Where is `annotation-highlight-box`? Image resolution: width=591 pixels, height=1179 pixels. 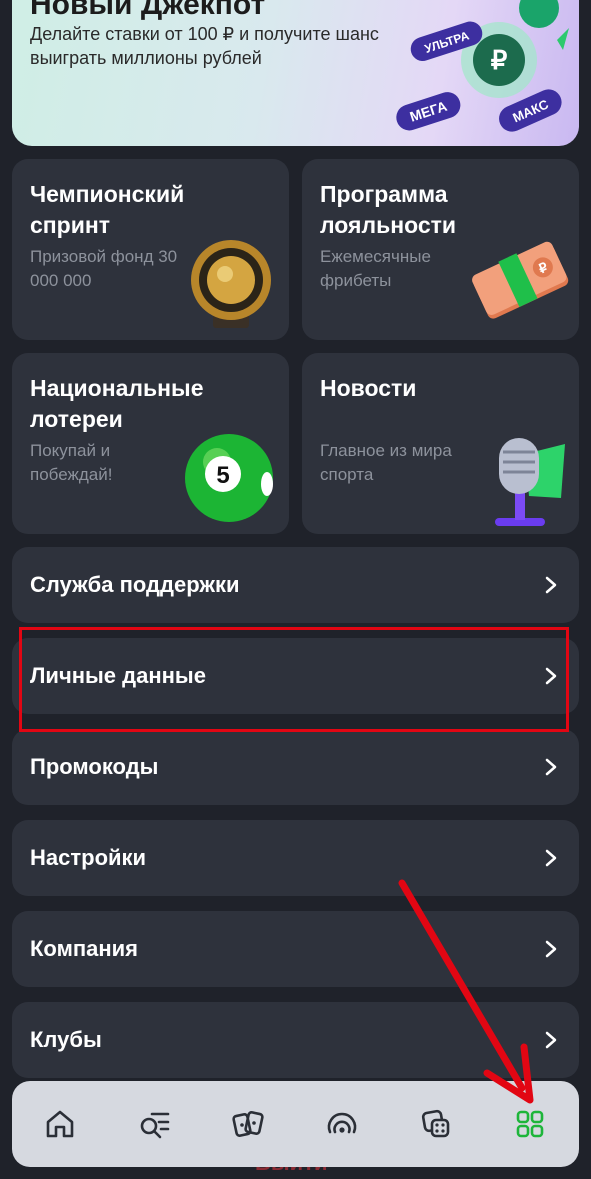 annotation-highlight-box is located at coordinates (294, 679).